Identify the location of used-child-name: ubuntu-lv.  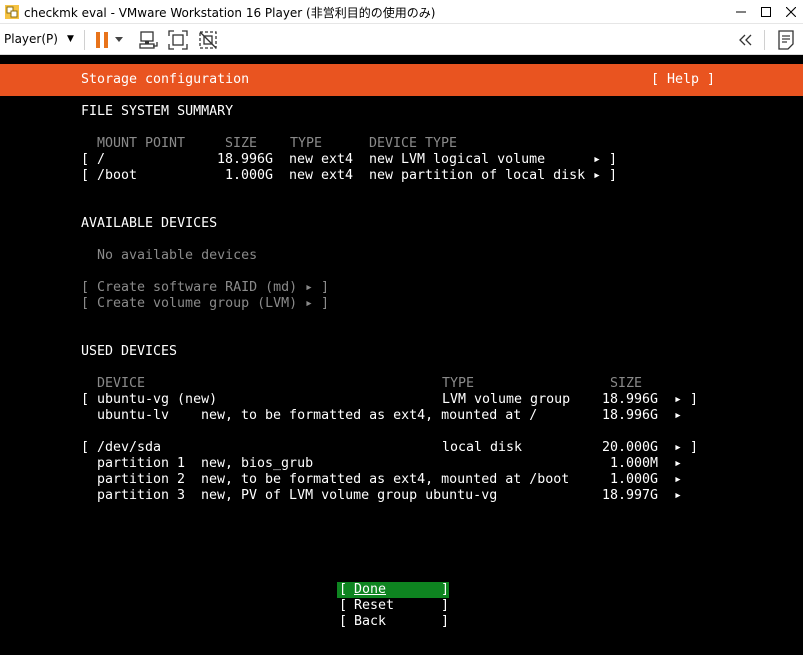
(133, 415).